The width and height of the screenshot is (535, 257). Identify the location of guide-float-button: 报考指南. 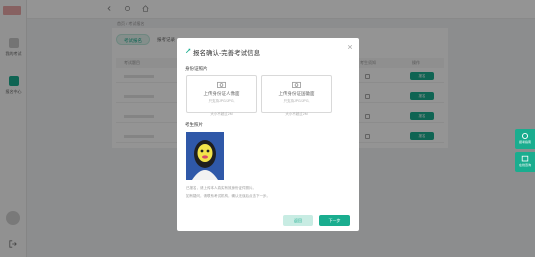
(525, 139).